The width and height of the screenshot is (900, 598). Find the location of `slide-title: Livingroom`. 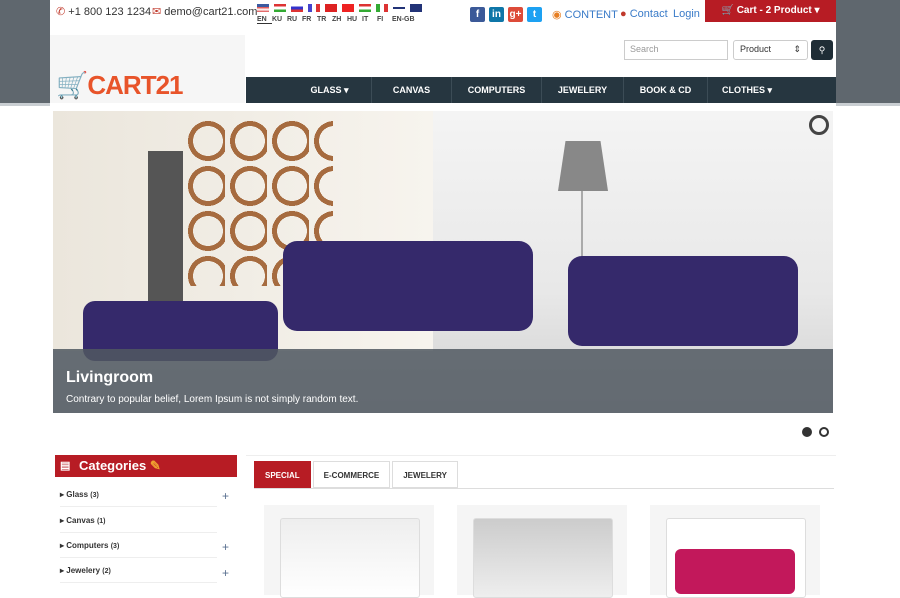

slide-title: Livingroom is located at coordinates (110, 377).